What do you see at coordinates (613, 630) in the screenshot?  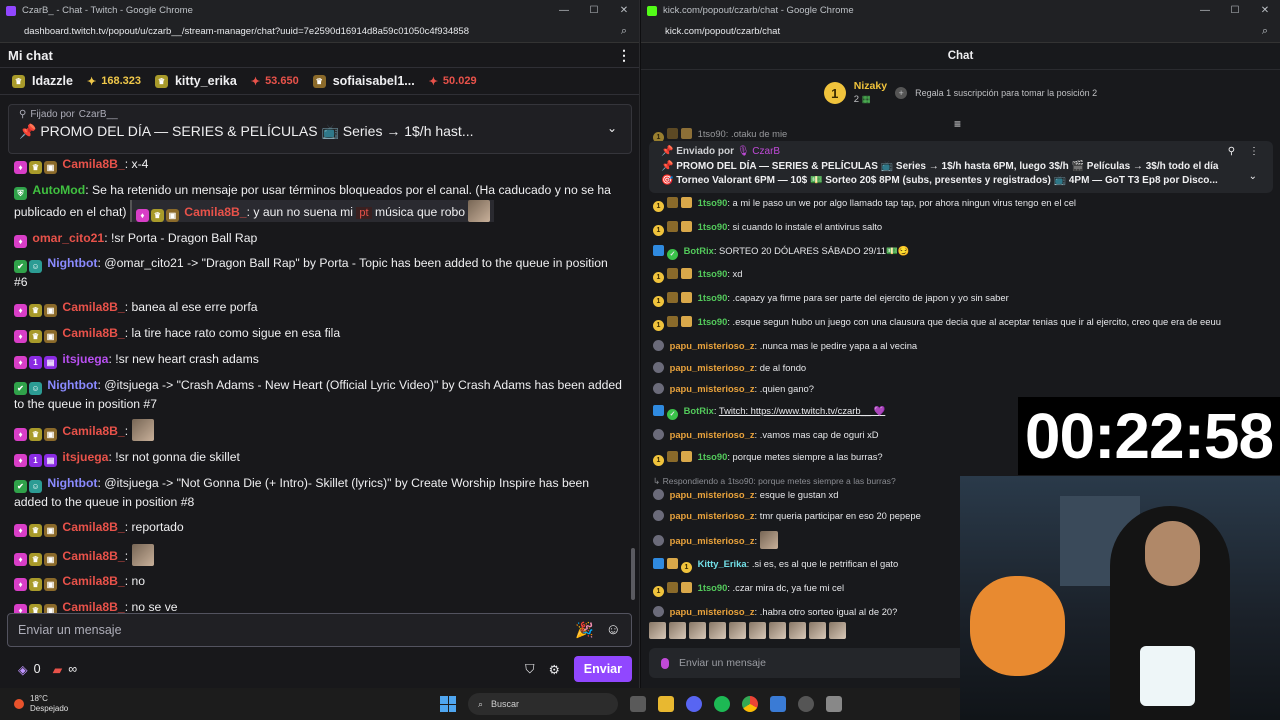 I see `emoji-icon: ☺` at bounding box center [613, 630].